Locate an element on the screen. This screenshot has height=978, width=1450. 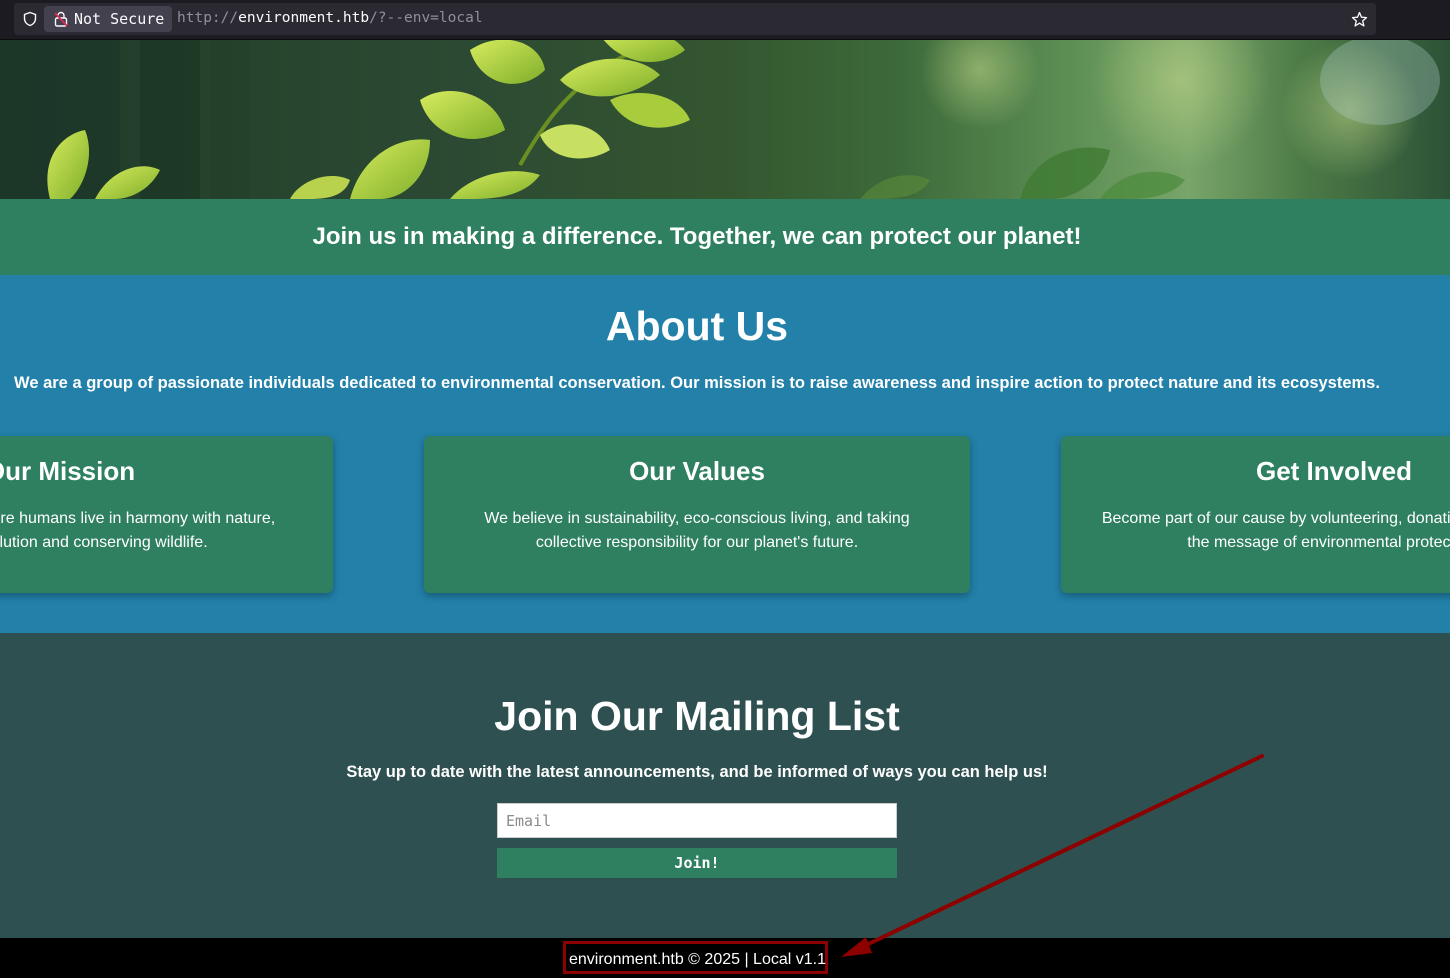
card-title: Get Involved is located at coordinates (1334, 471).